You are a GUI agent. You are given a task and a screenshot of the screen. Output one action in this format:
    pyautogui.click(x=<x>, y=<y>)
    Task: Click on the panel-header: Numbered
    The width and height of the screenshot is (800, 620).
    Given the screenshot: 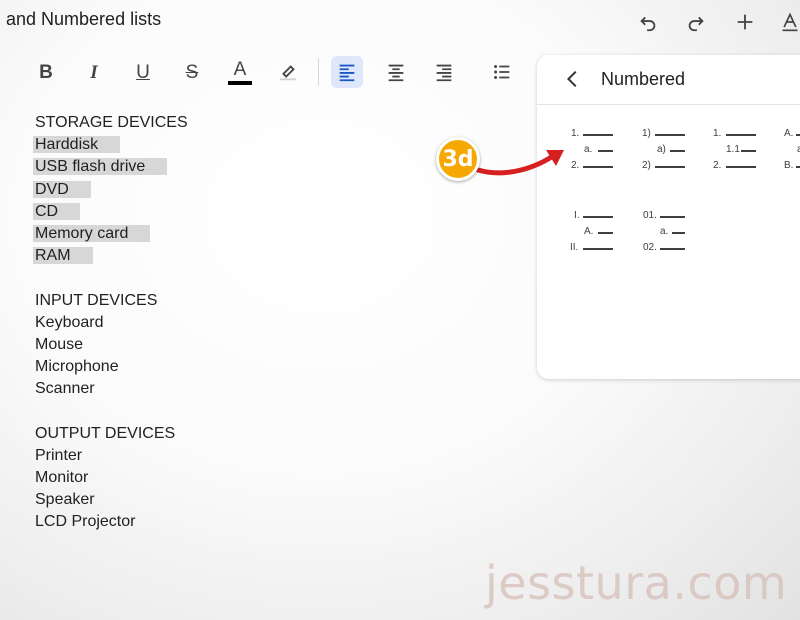 What is the action you would take?
    pyautogui.click(x=668, y=80)
    